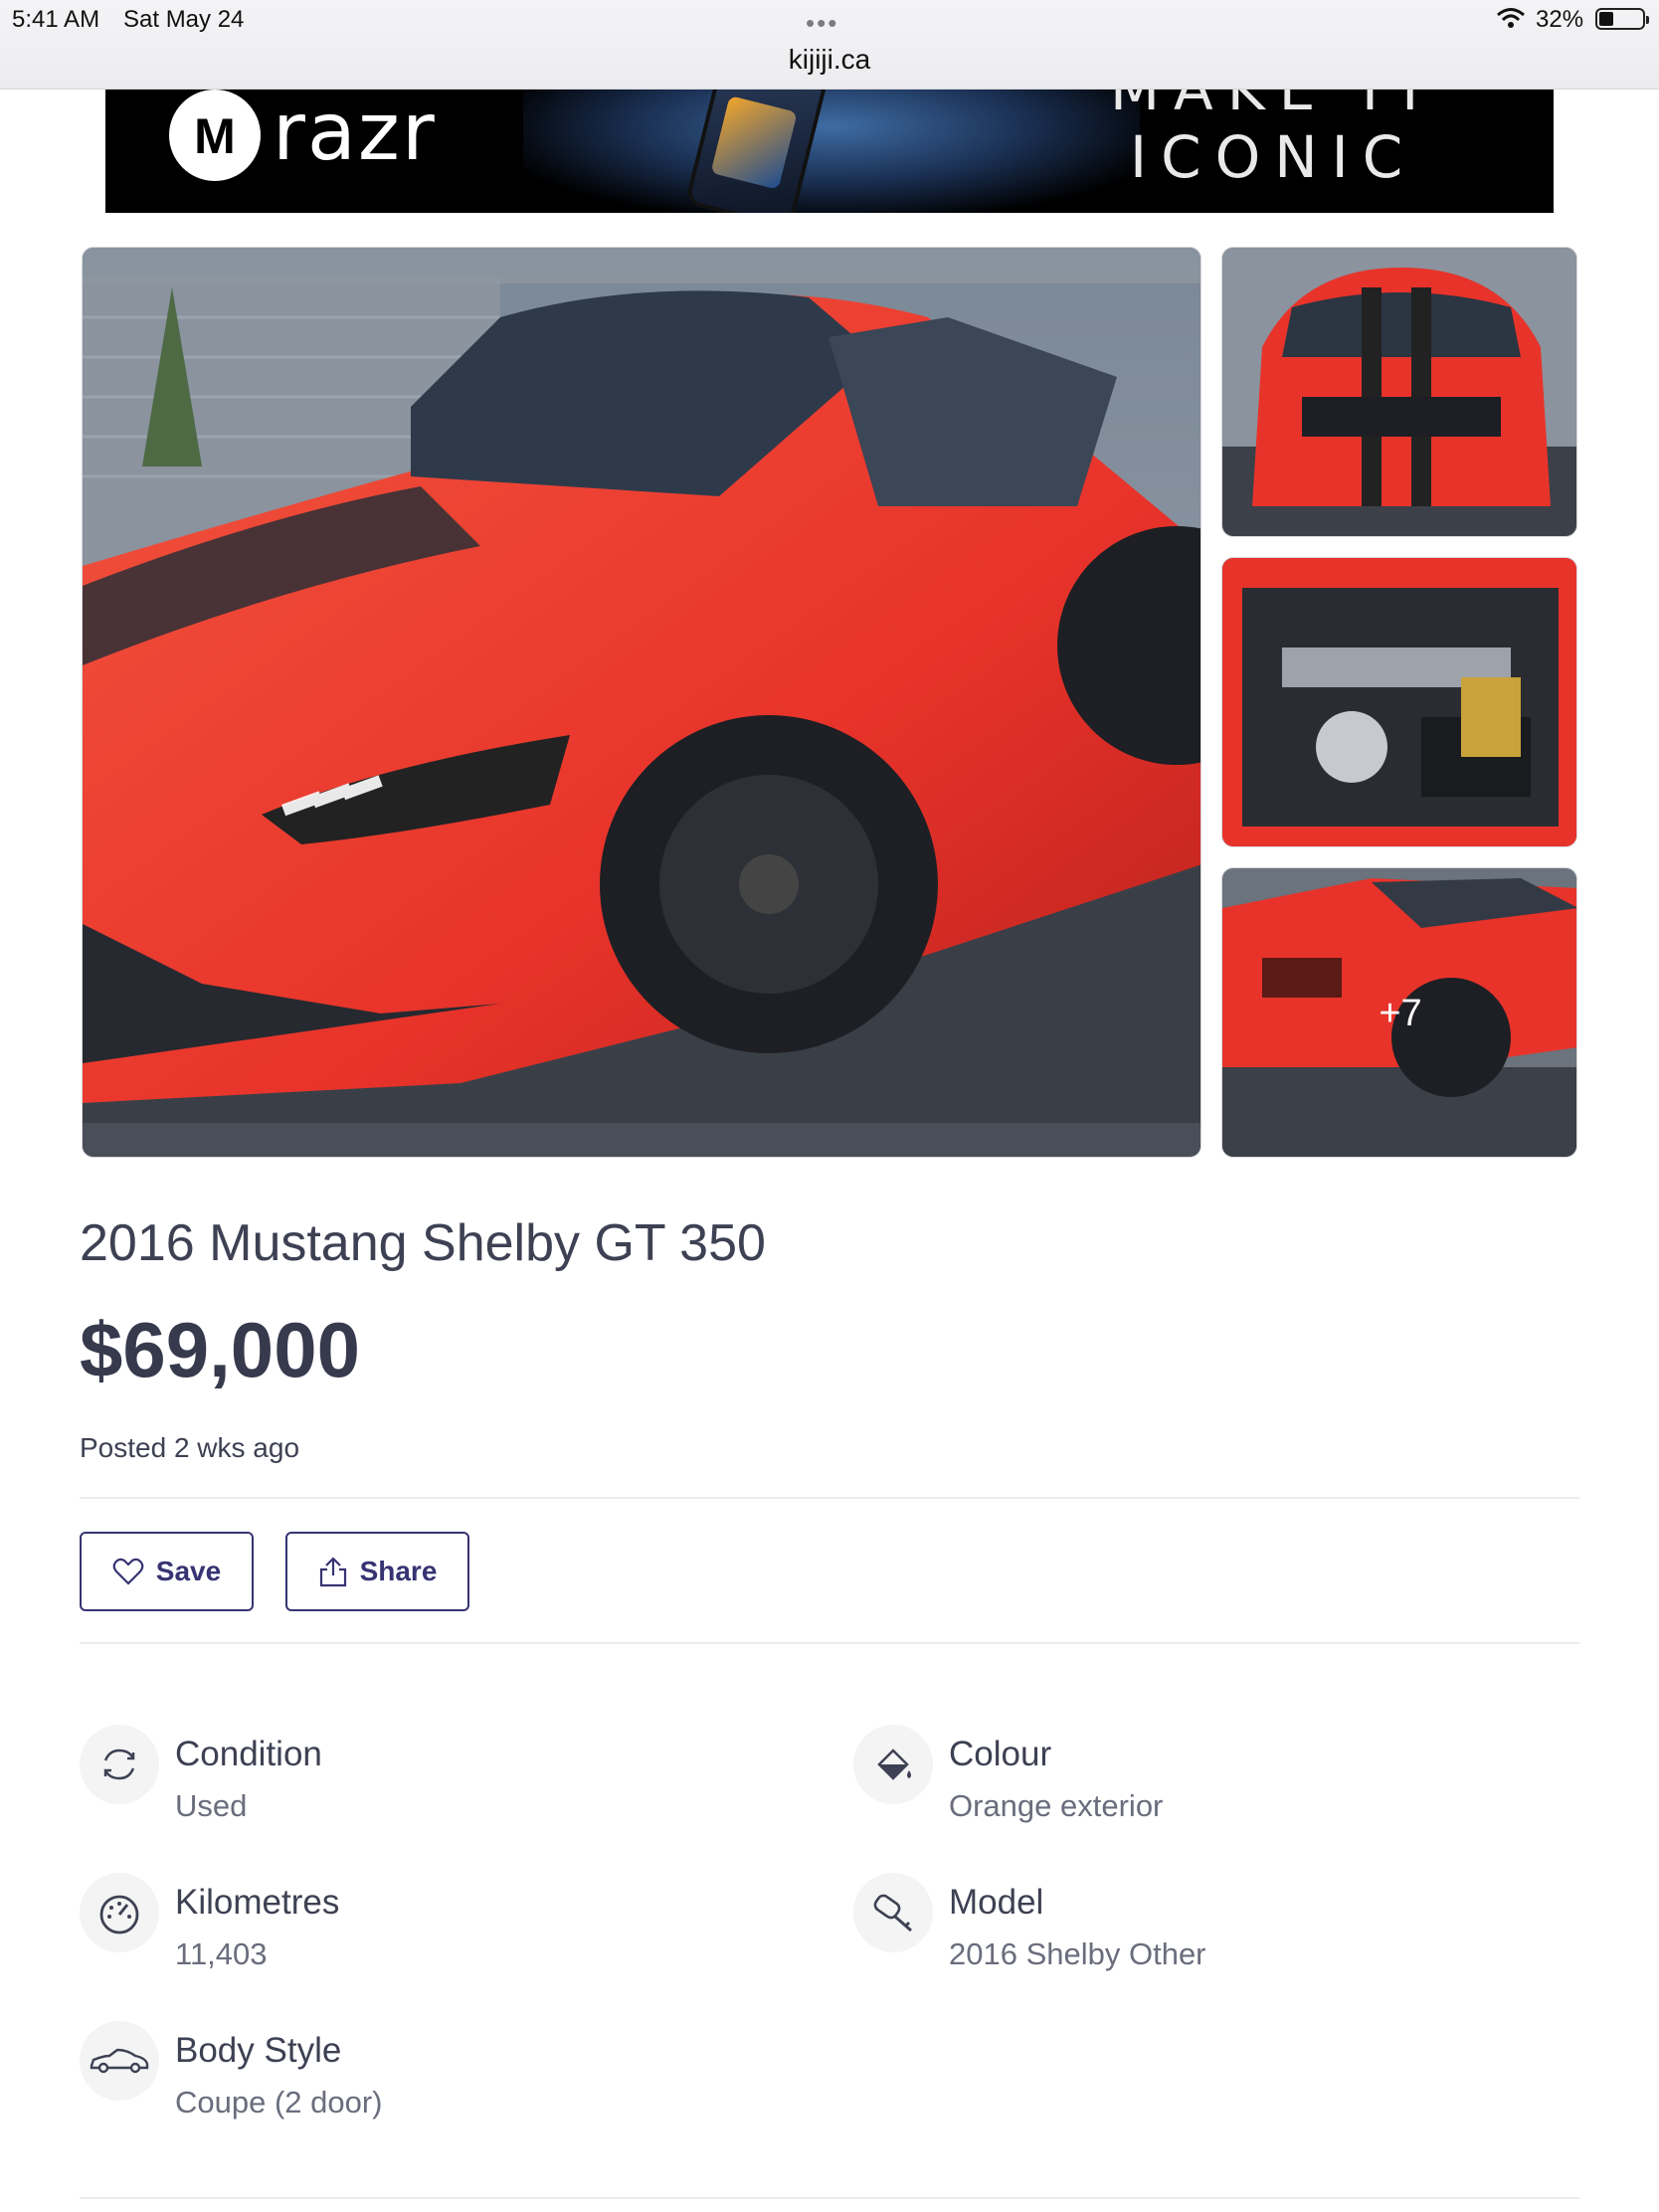 This screenshot has height=2212, width=1659. Describe the element at coordinates (211, 1805) in the screenshot. I see `attribute-value: Used` at that location.